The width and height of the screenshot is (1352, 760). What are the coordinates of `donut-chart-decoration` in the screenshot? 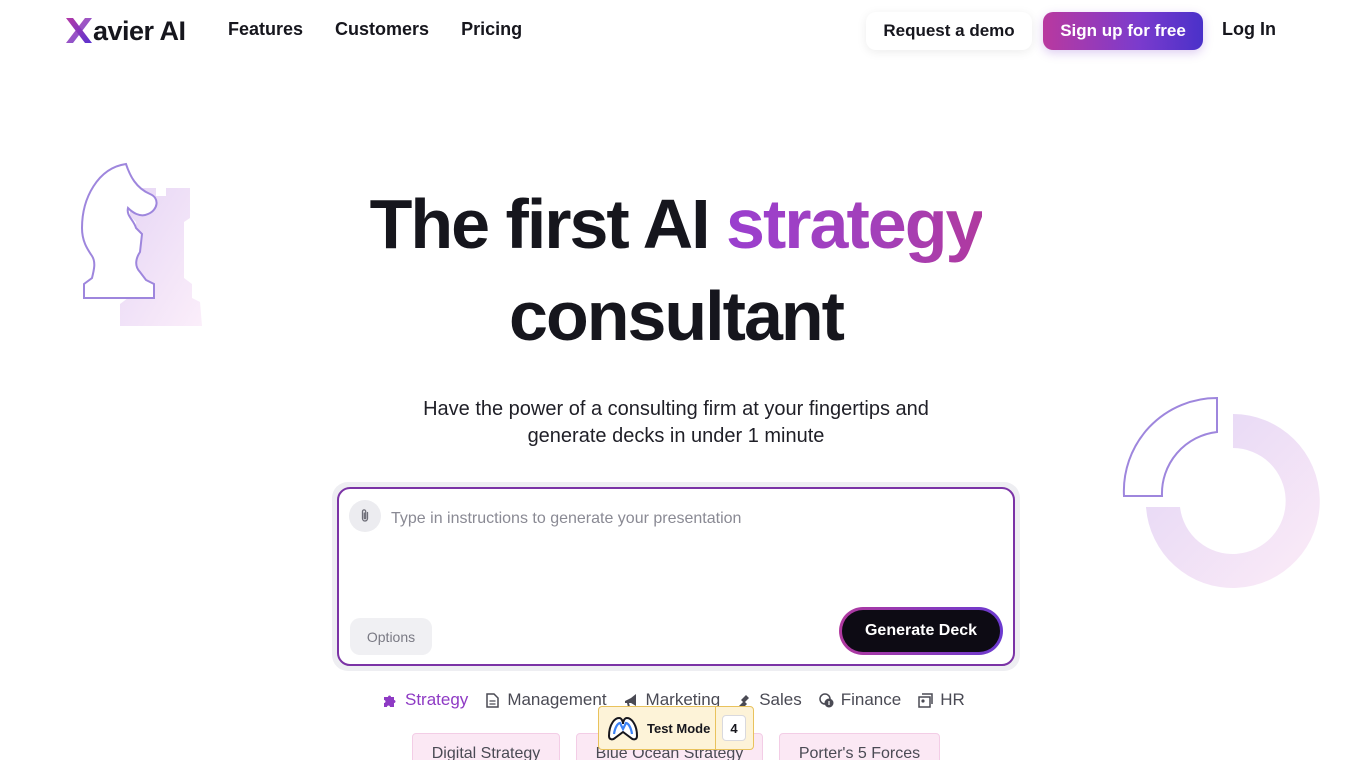 It's located at (1221, 492).